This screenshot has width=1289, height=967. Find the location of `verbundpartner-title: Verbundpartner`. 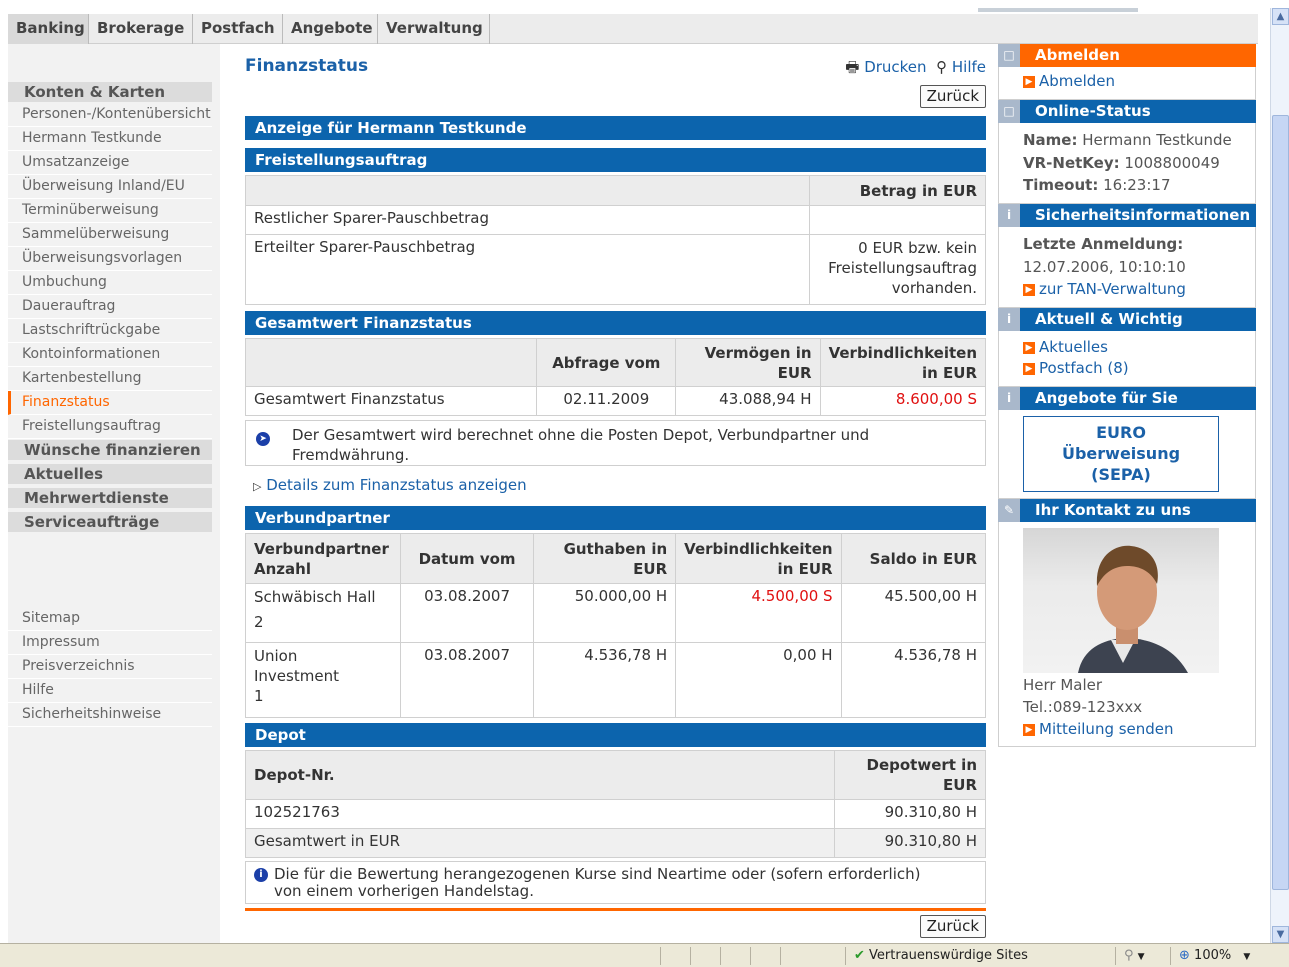

verbundpartner-title: Verbundpartner is located at coordinates (615, 518).